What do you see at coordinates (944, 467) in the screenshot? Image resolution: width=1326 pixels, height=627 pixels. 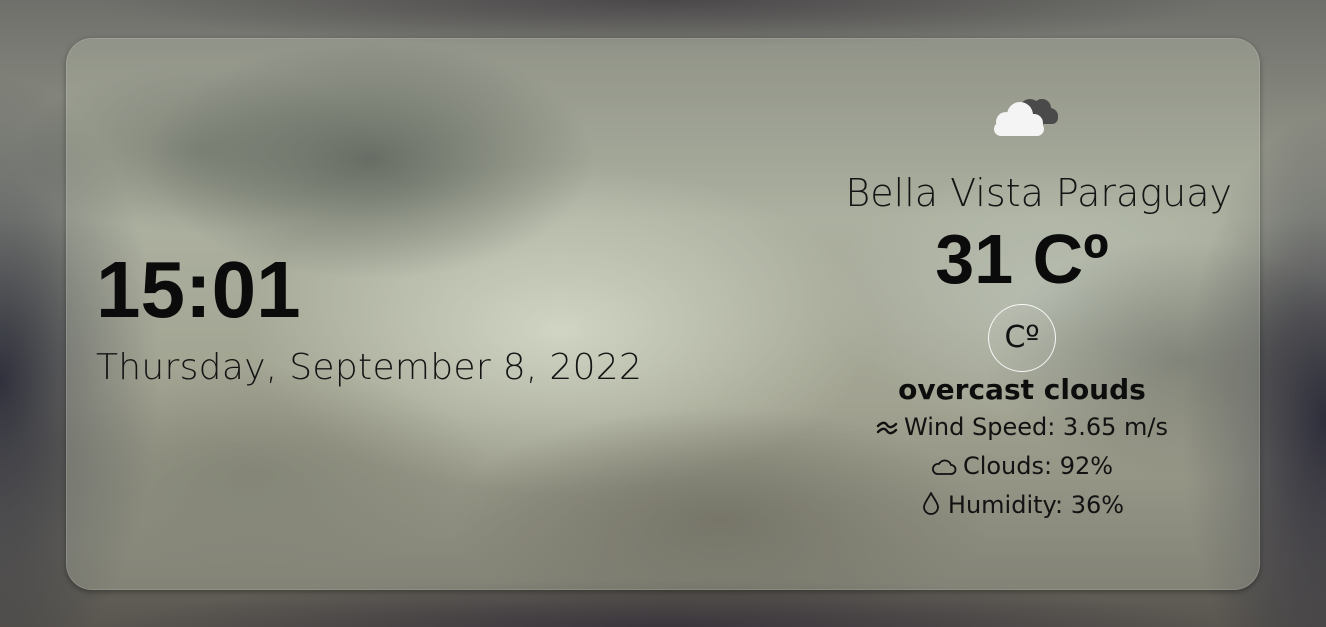 I see `cloud-icon` at bounding box center [944, 467].